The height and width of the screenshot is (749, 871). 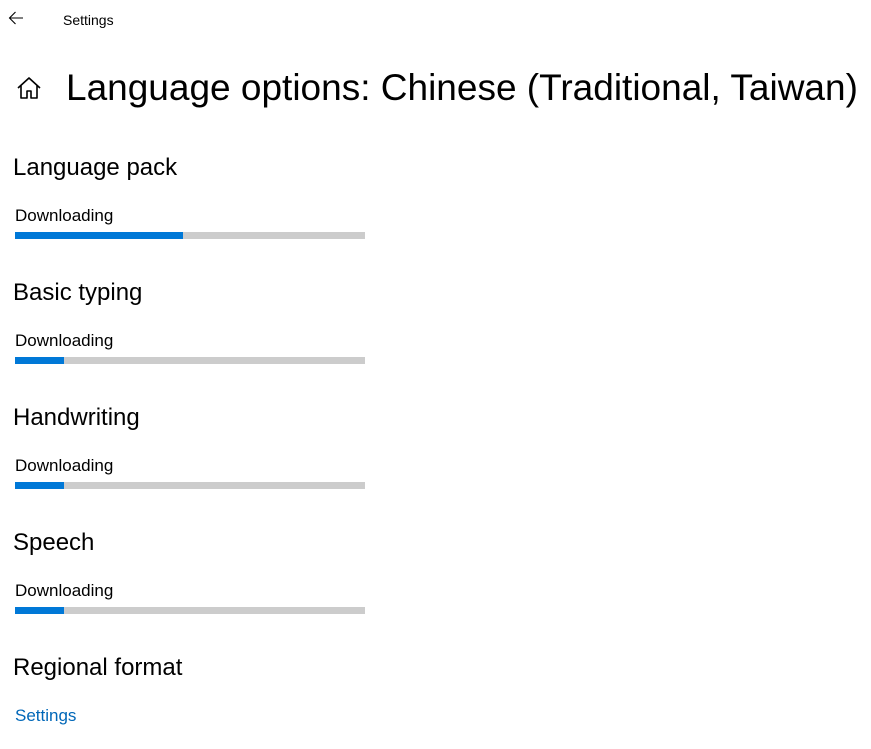 I want to click on section-title: Speech, so click(x=54, y=542).